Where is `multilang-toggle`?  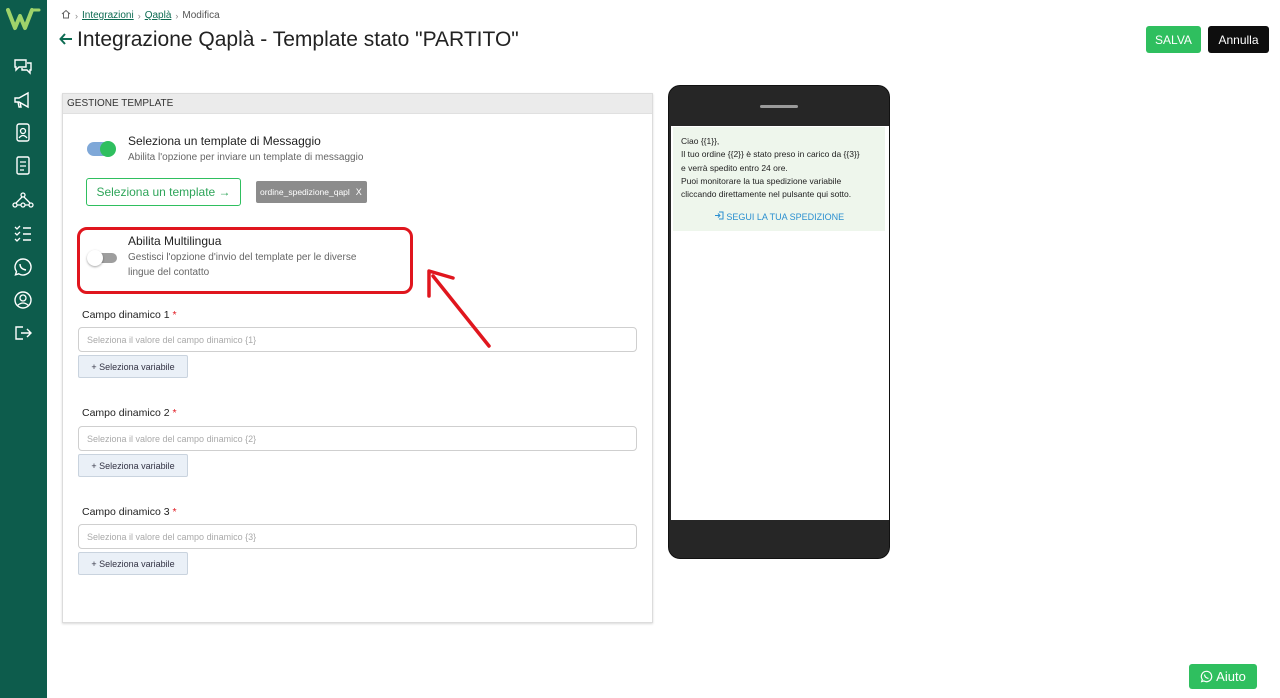
multilang-toggle is located at coordinates (102, 258).